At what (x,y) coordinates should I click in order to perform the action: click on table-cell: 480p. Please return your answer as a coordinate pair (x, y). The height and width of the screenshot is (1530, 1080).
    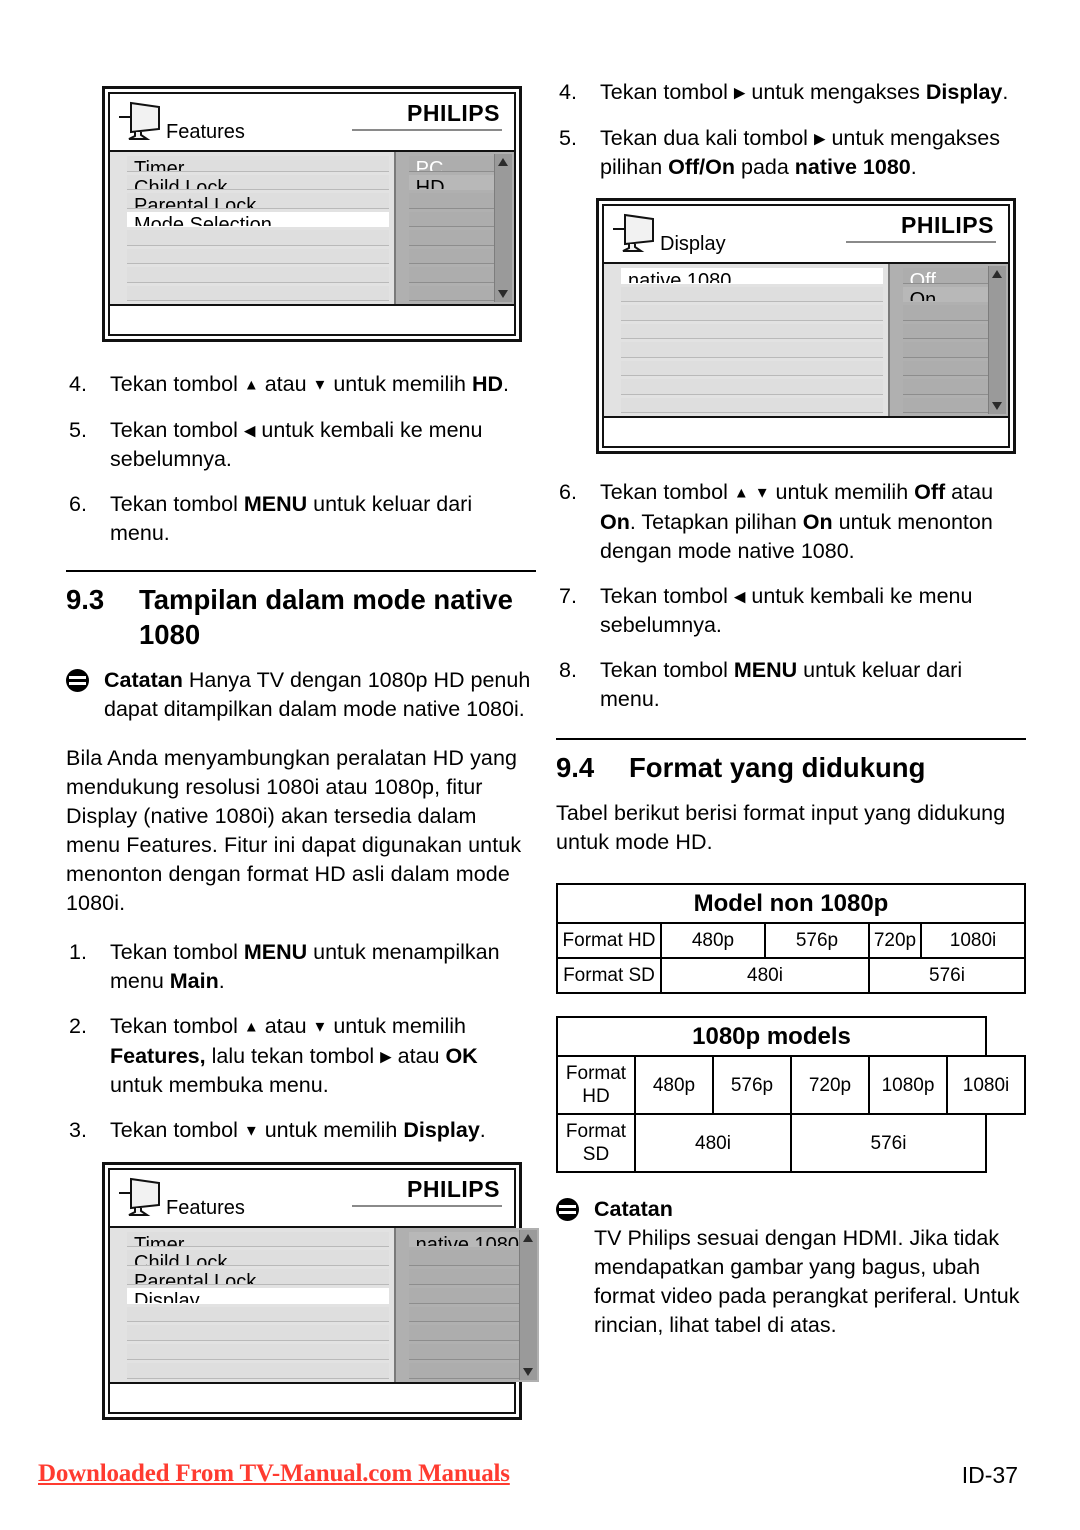
    Looking at the image, I should click on (674, 1085).